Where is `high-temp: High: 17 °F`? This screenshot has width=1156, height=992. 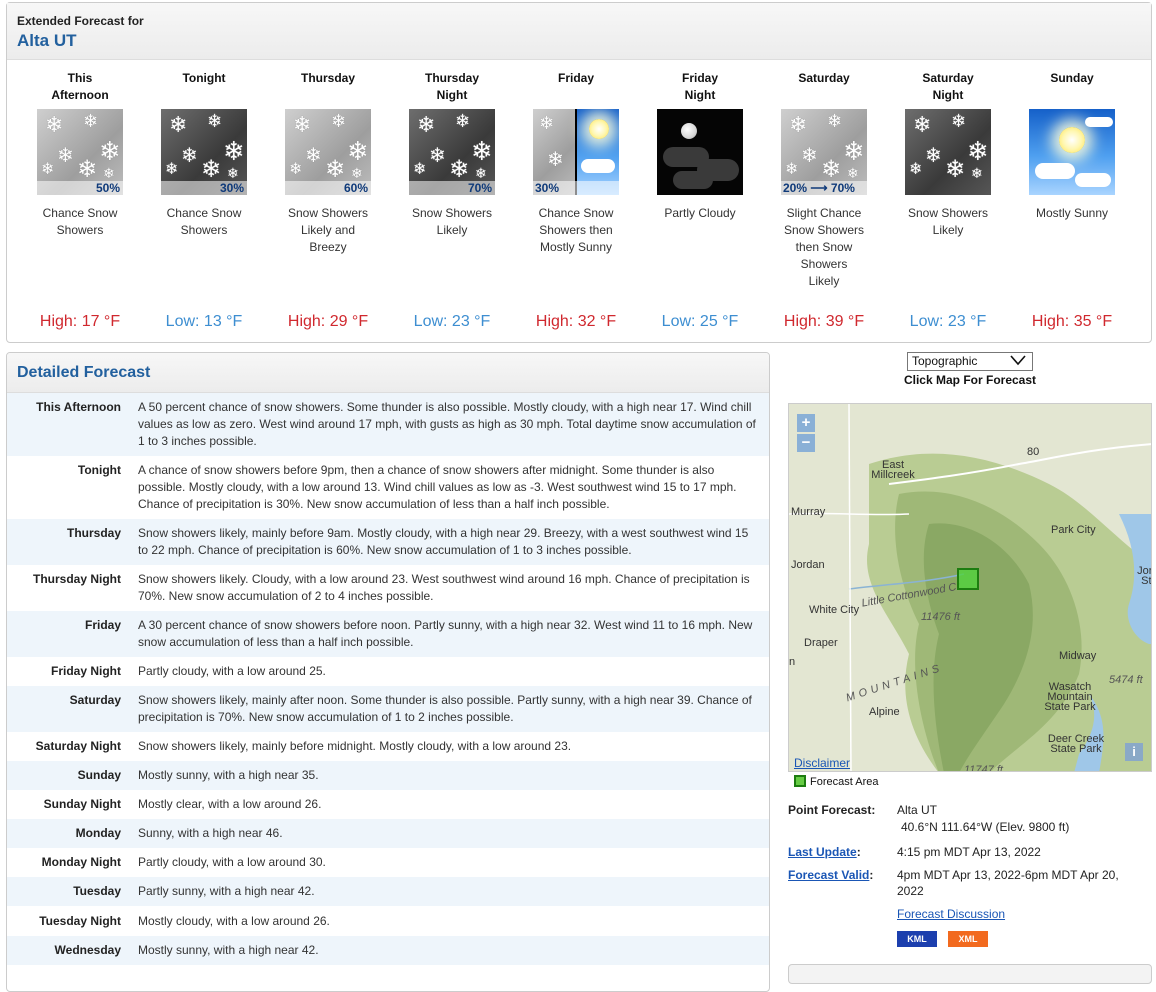
high-temp: High: 17 °F is located at coordinates (80, 321).